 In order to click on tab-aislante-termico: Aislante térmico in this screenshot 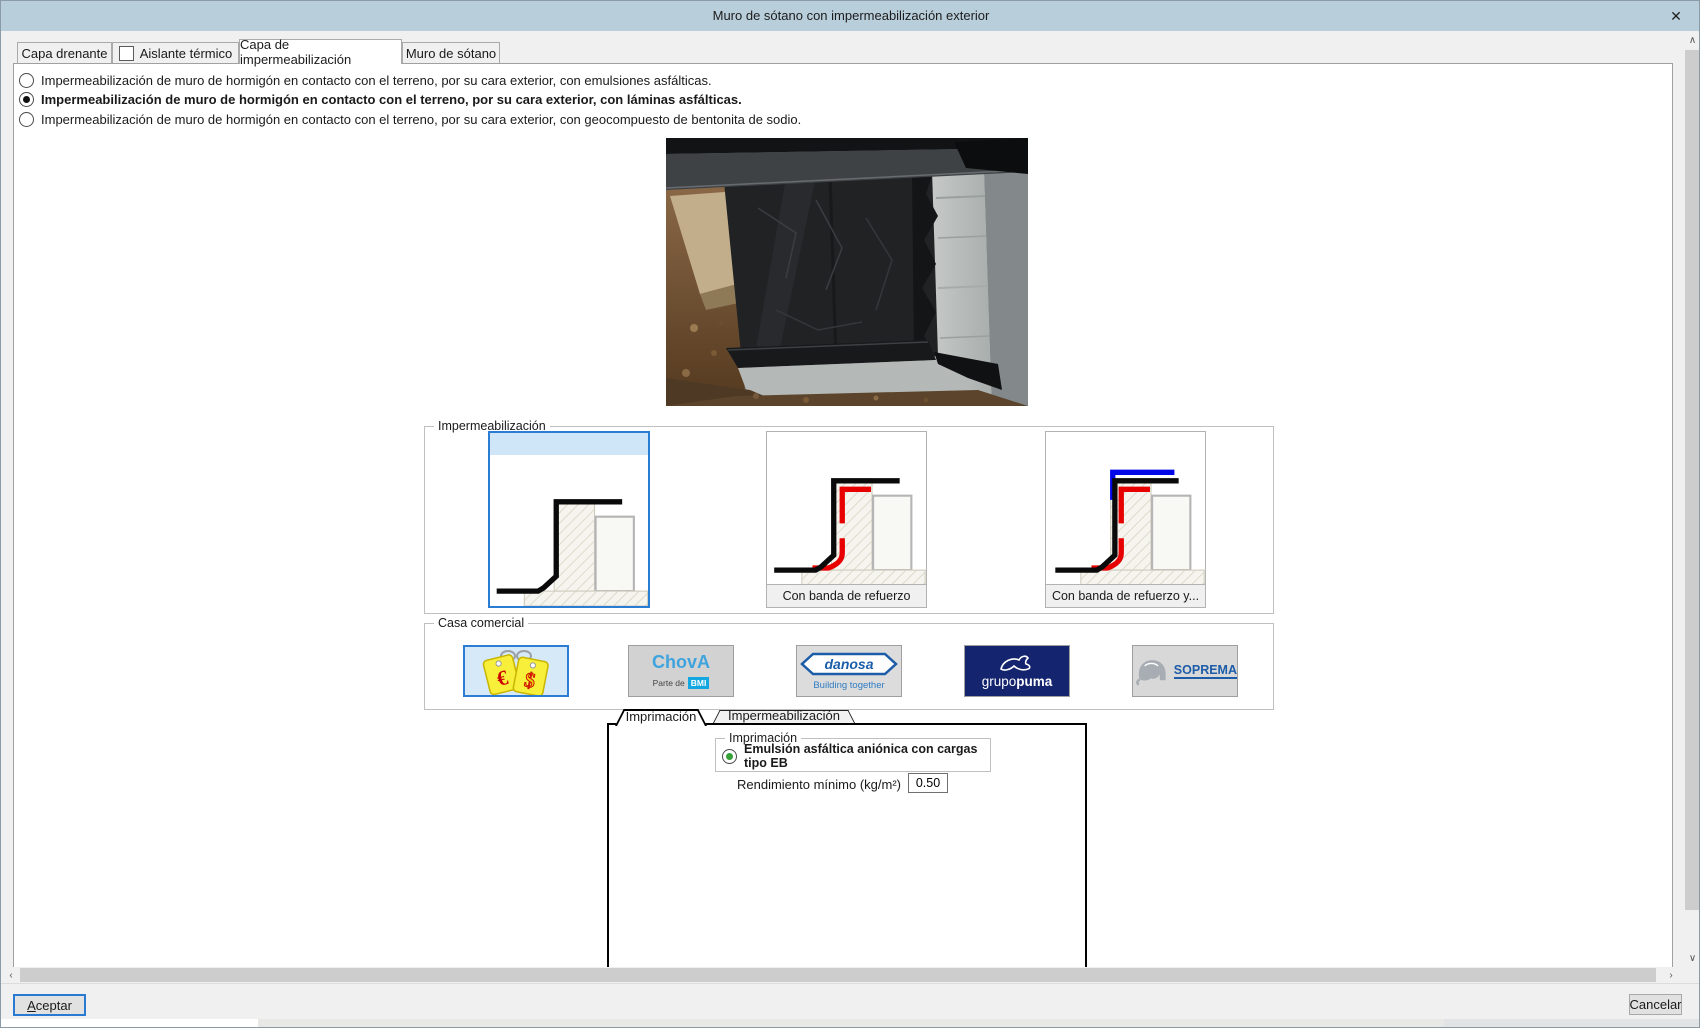, I will do `click(175, 52)`.